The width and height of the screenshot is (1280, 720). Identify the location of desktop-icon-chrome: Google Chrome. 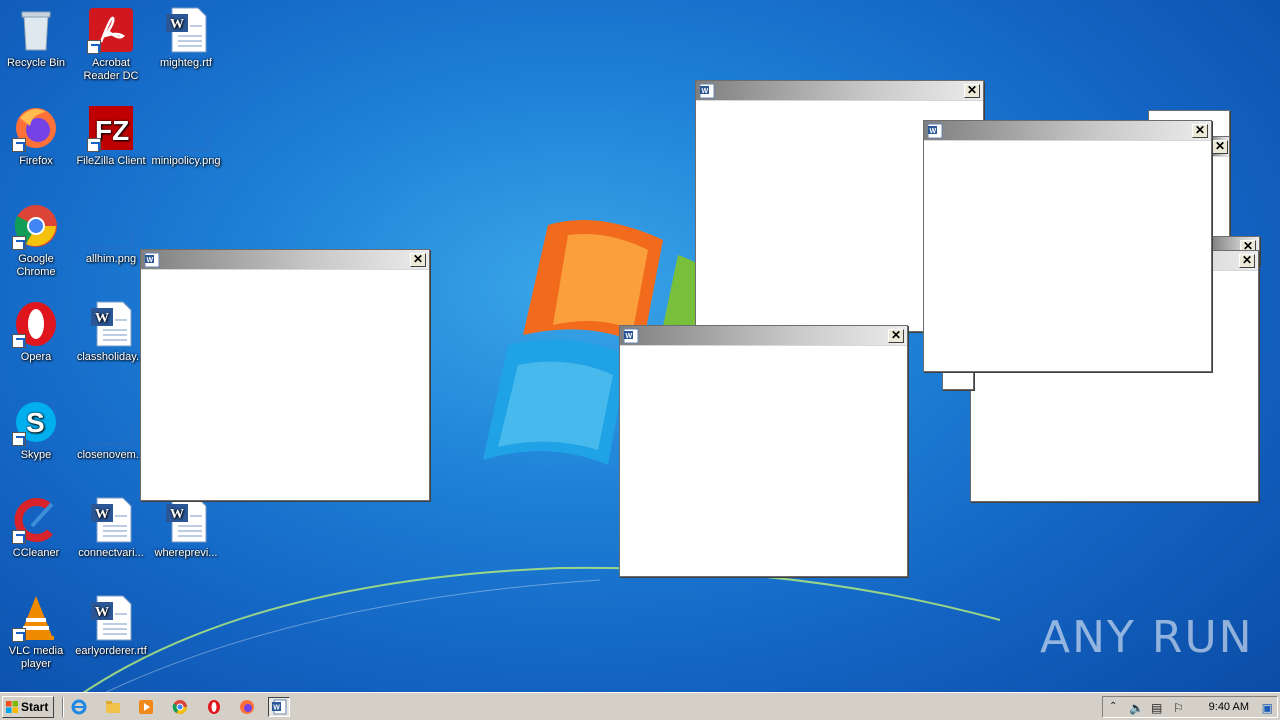
(37, 240).